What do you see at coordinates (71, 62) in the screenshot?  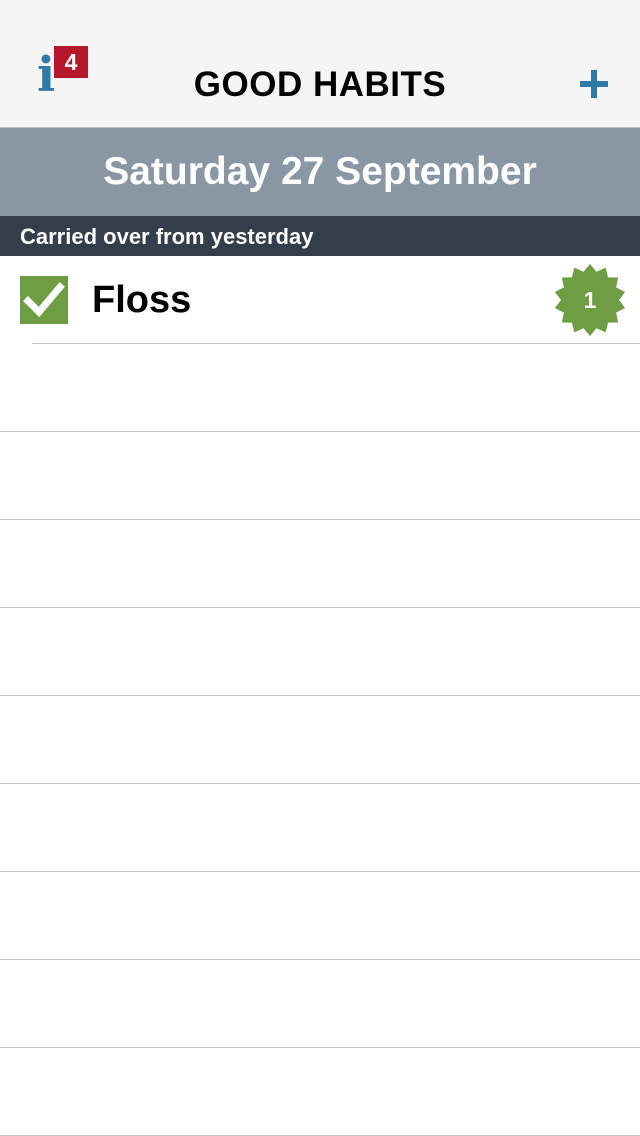 I see `notification-badge: 4` at bounding box center [71, 62].